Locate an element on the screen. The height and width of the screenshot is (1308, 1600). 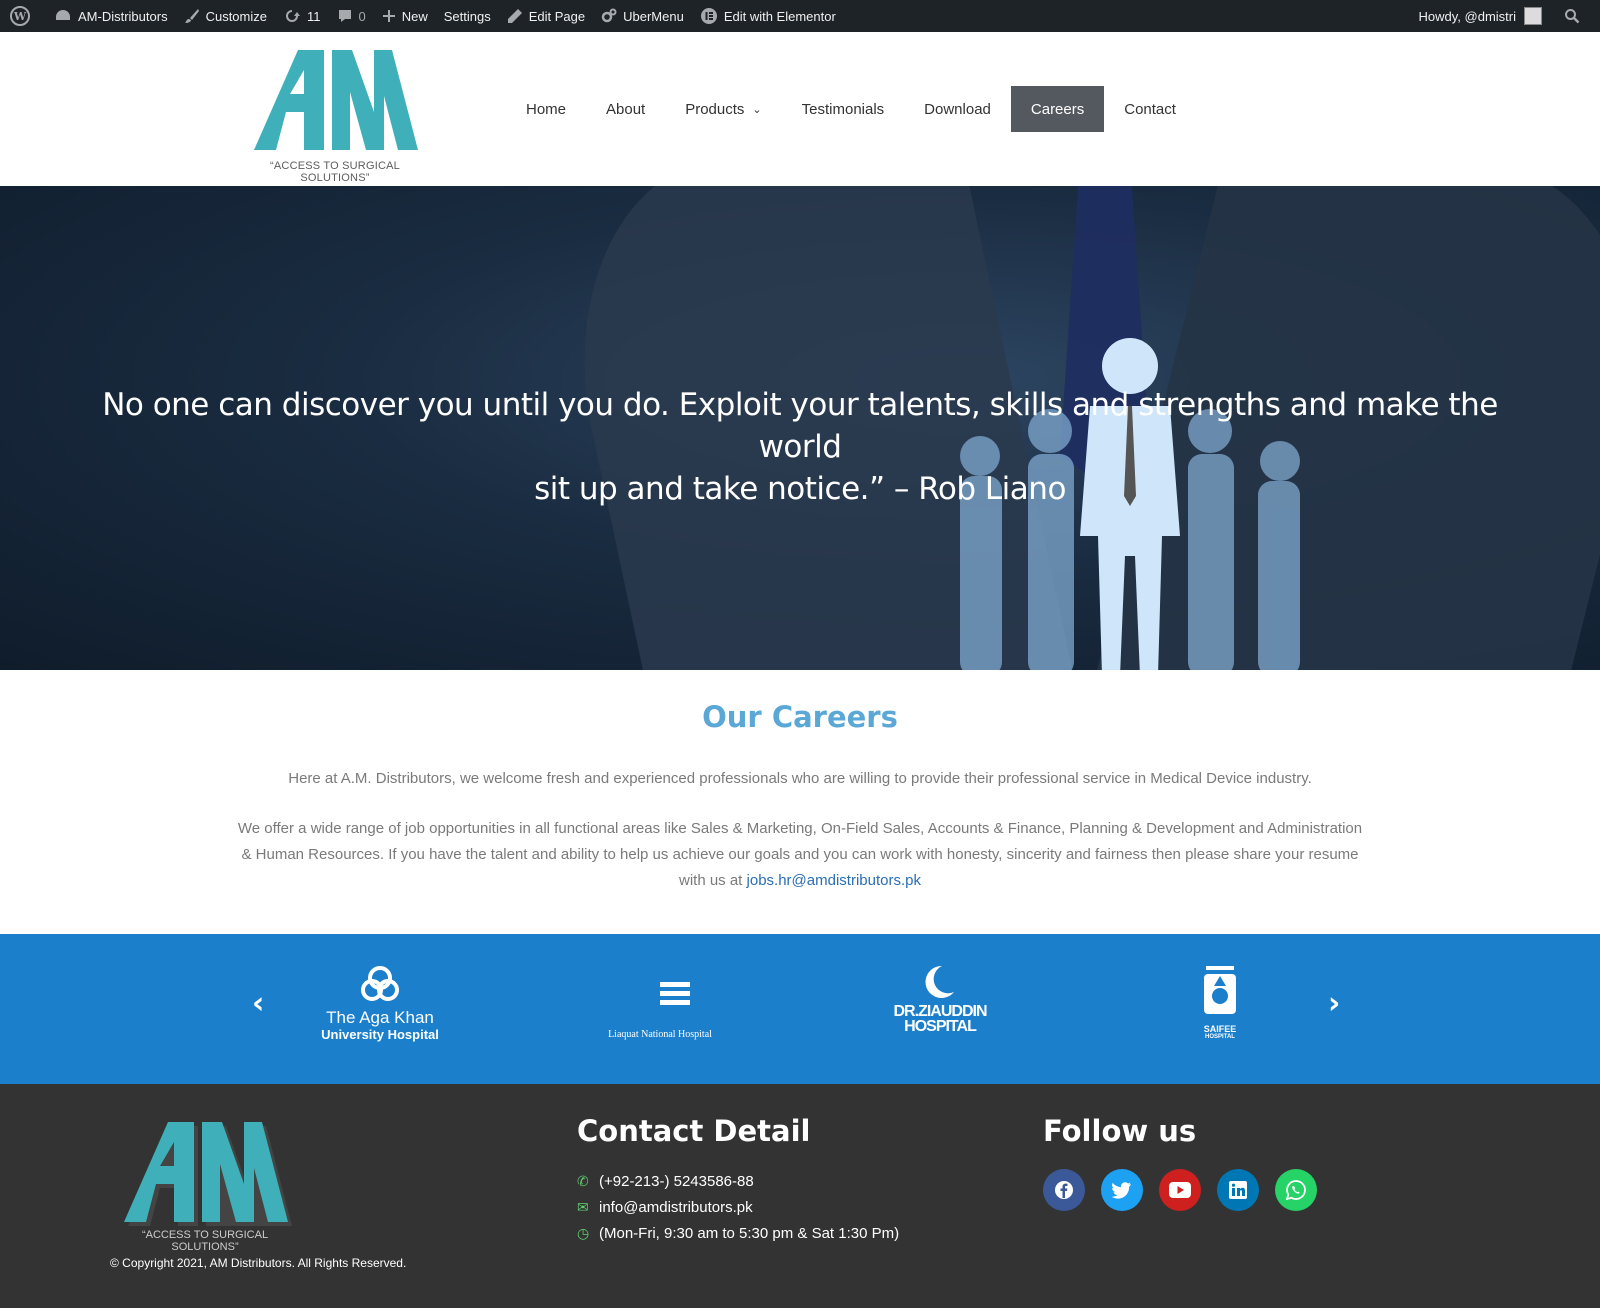
admin-search-icon is located at coordinates (1575, 16).